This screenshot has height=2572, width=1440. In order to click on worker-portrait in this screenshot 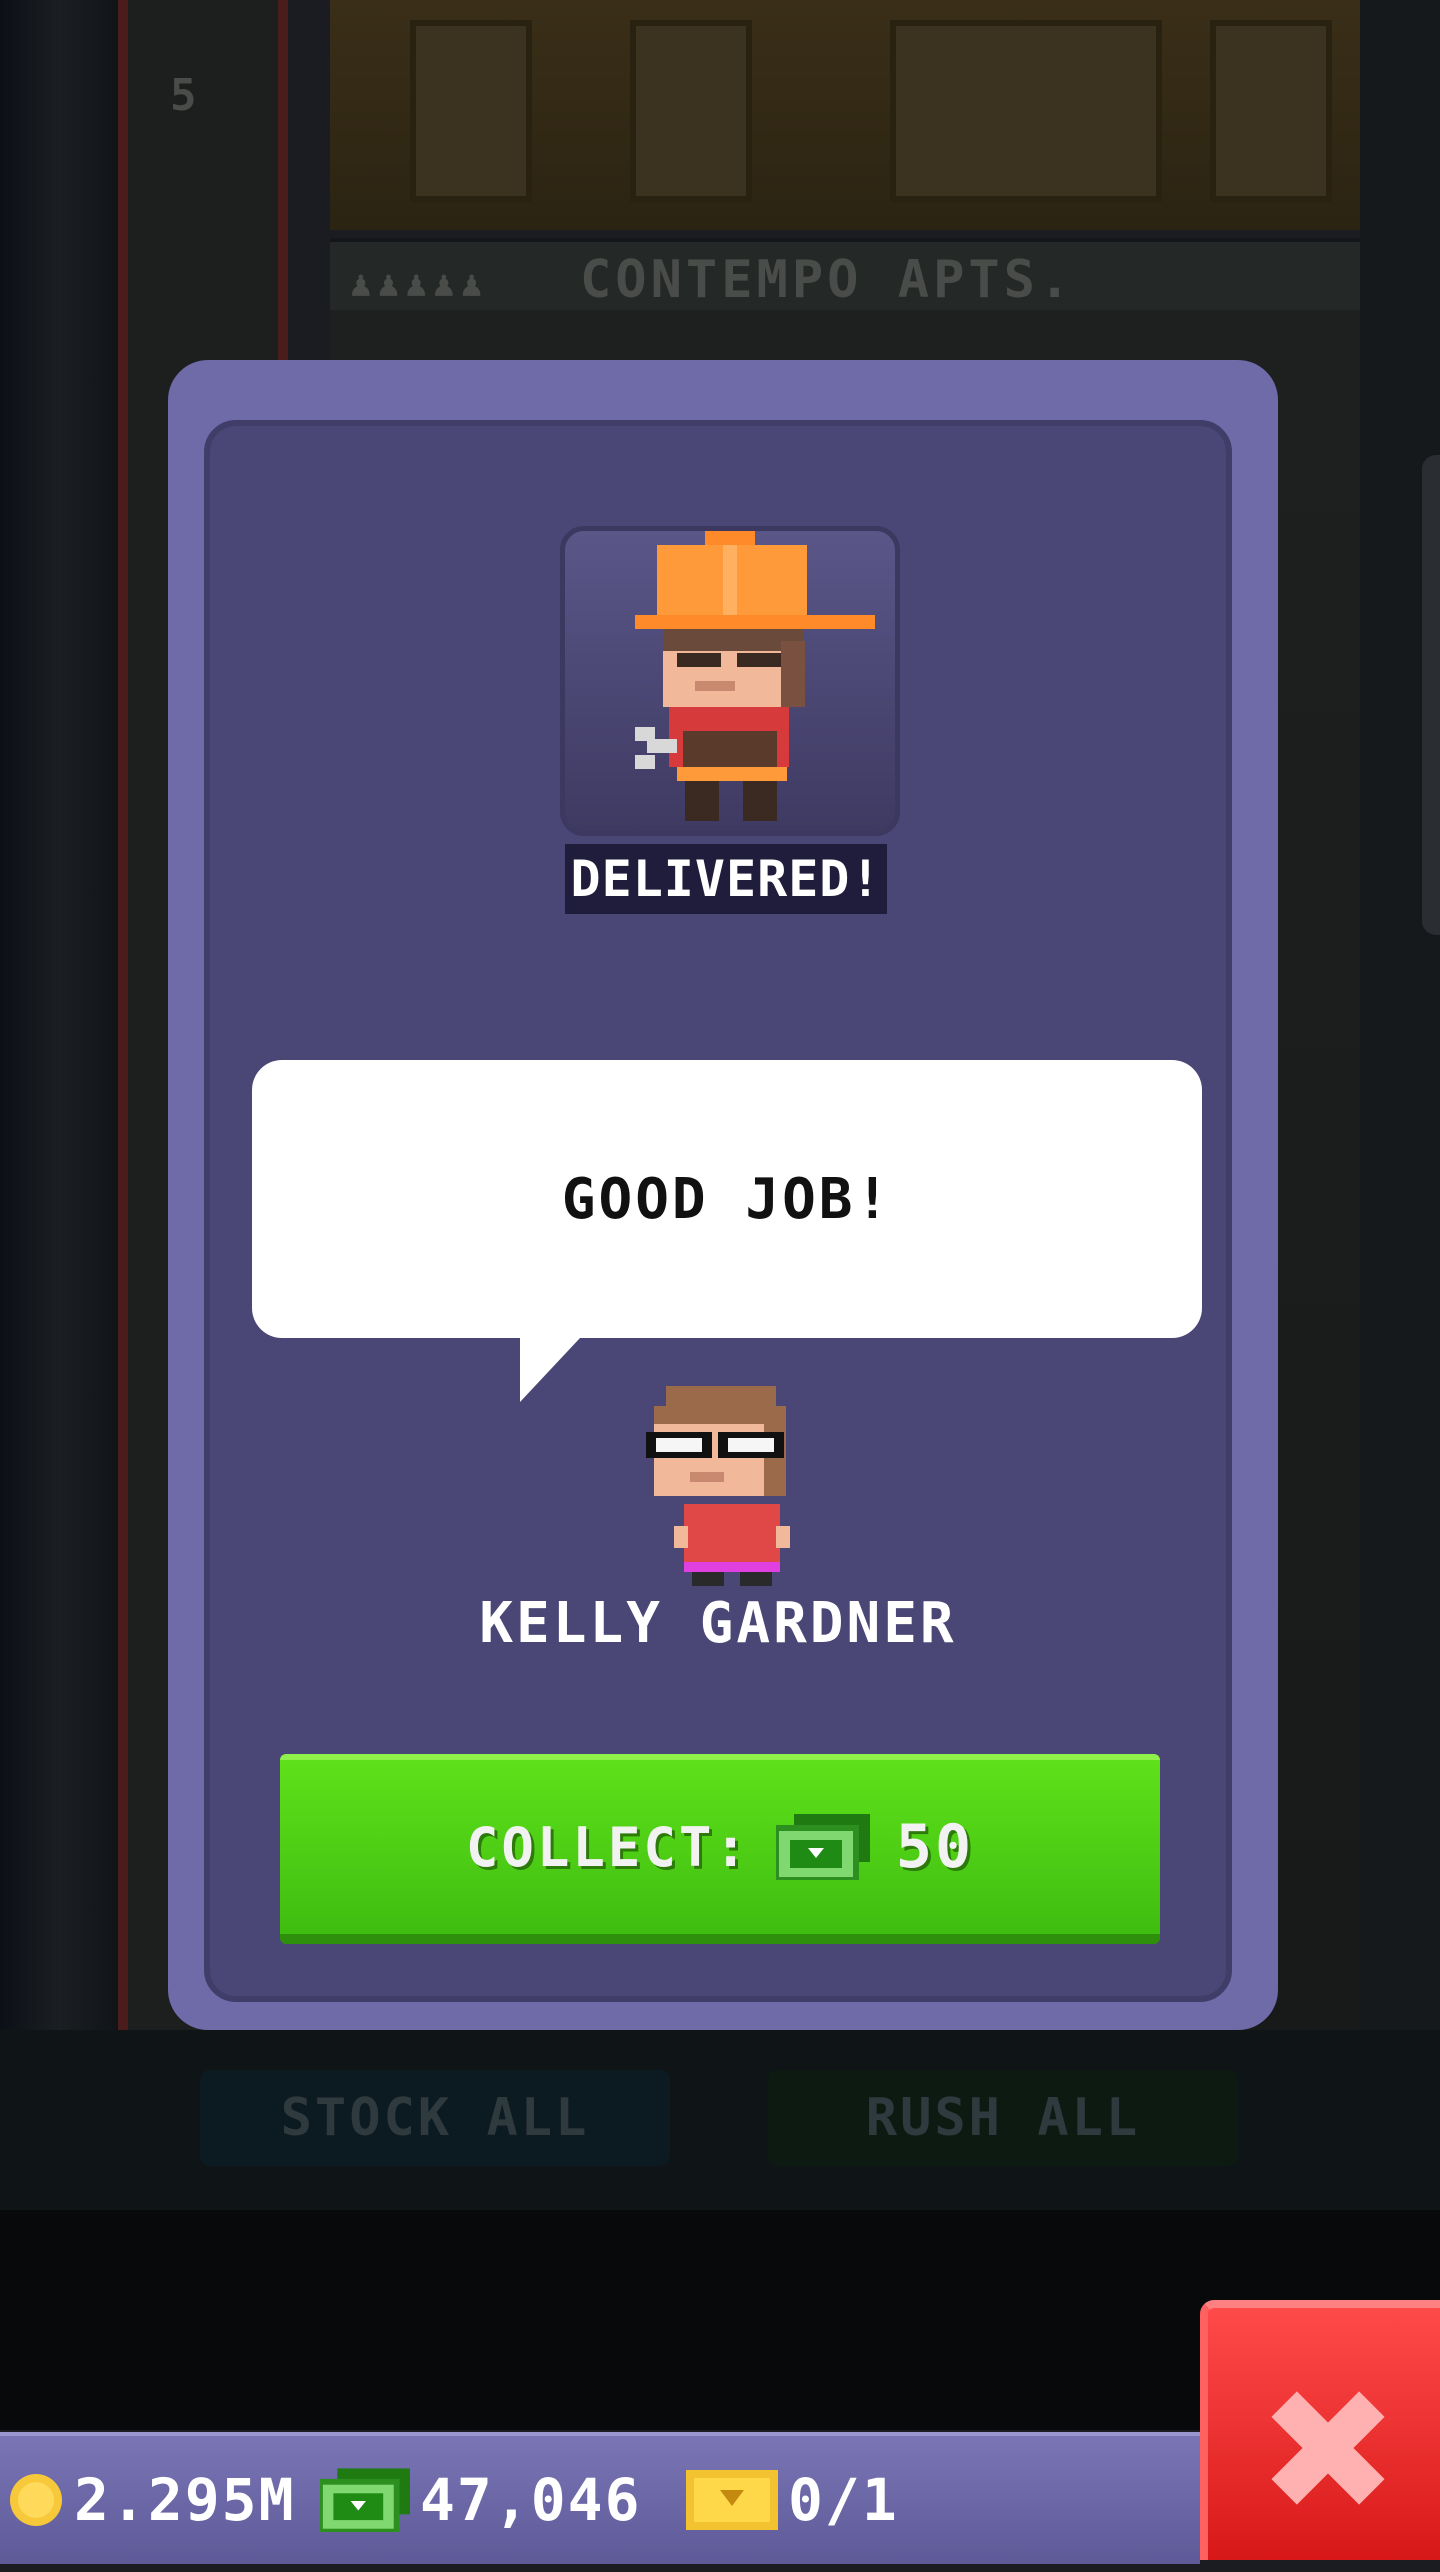, I will do `click(730, 681)`.